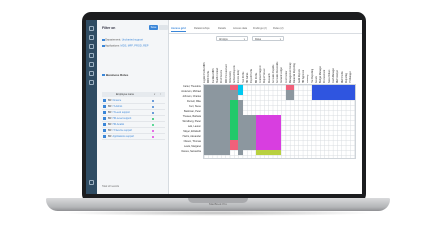 The width and height of the screenshot is (436, 242). I want to click on access-grid, so click(279, 121).